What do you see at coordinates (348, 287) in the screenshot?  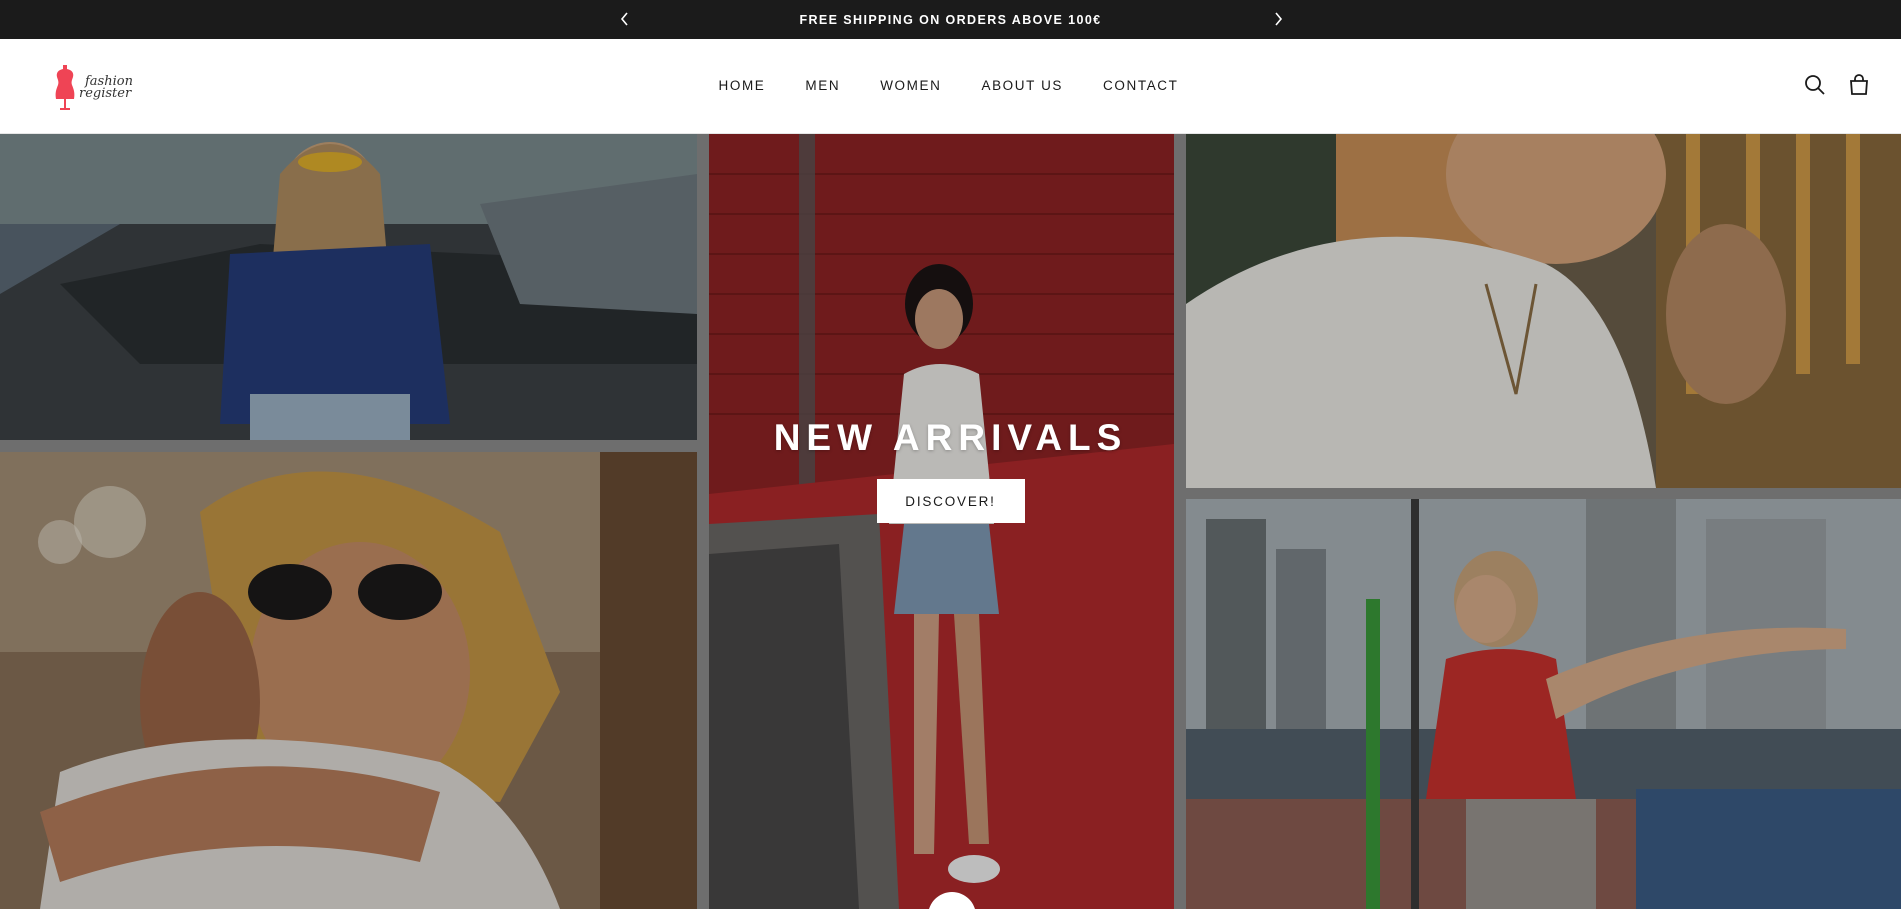 I see `hero-image-woman-on-ride` at bounding box center [348, 287].